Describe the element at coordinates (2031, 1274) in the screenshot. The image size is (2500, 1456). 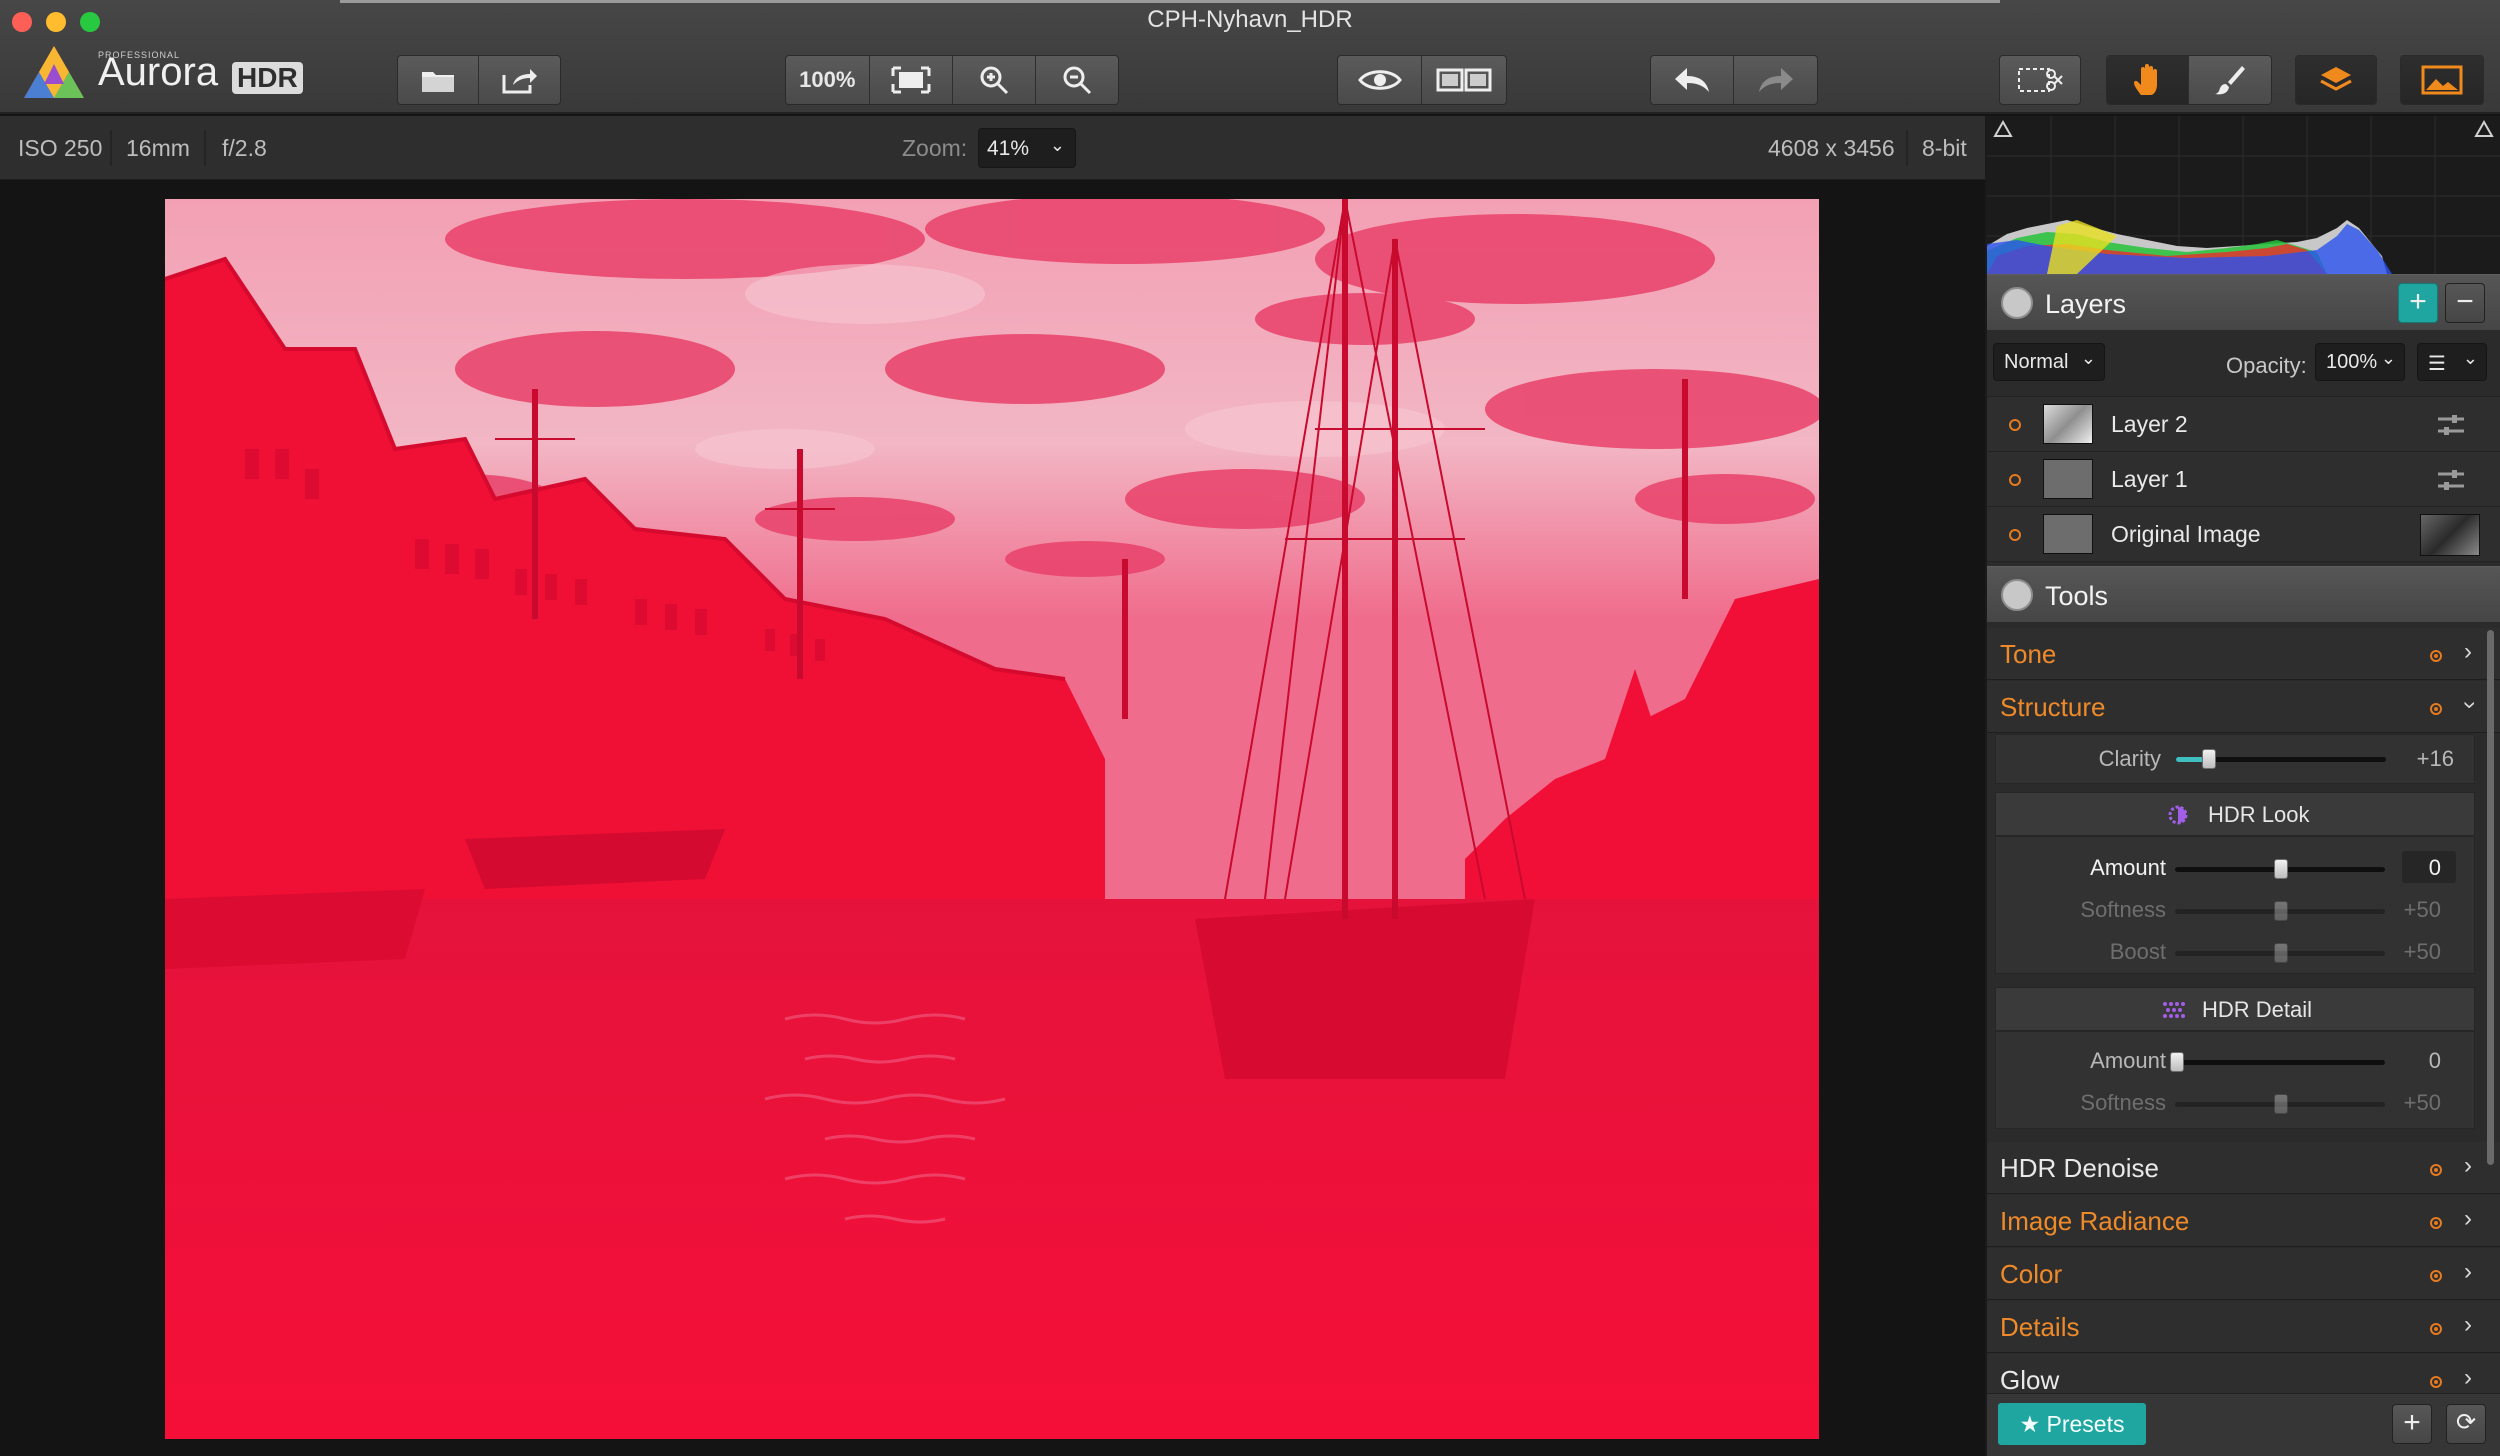
I see `tool-name: Color` at that location.